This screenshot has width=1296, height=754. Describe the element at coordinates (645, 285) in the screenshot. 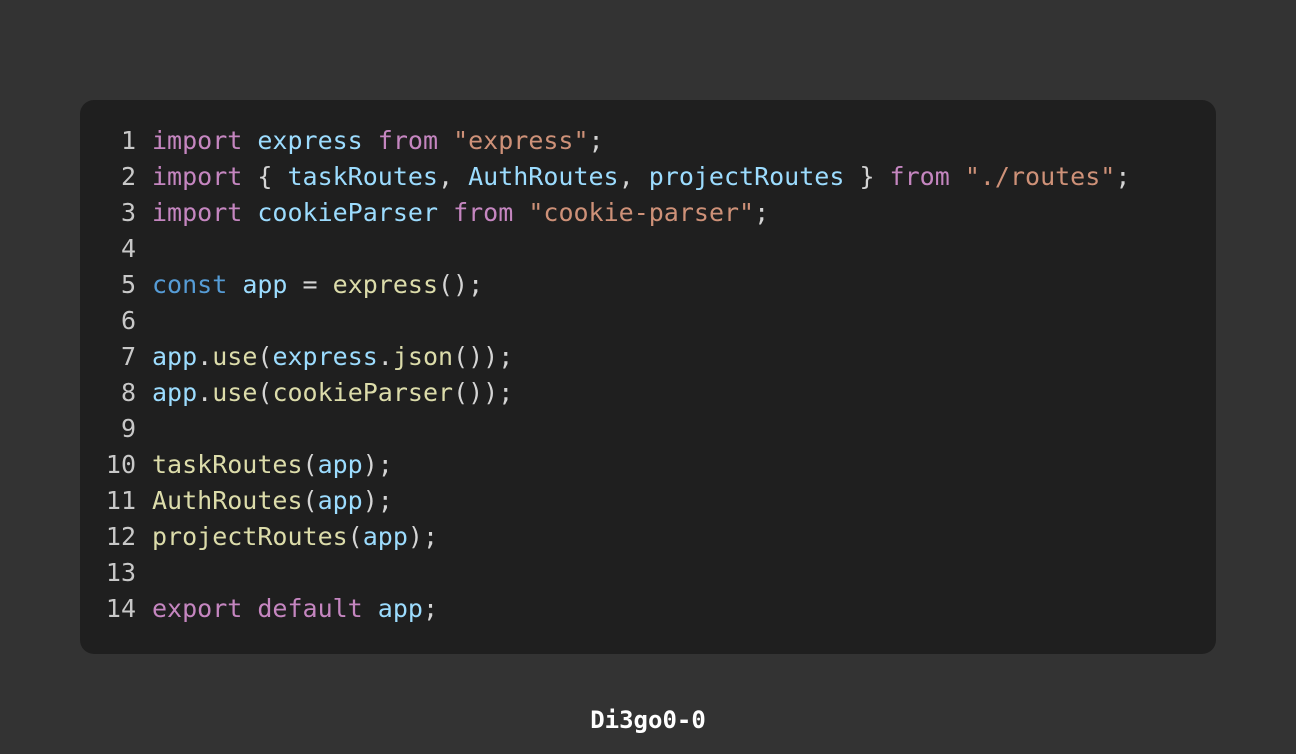

I see `code-line: 5 const app = express();` at that location.